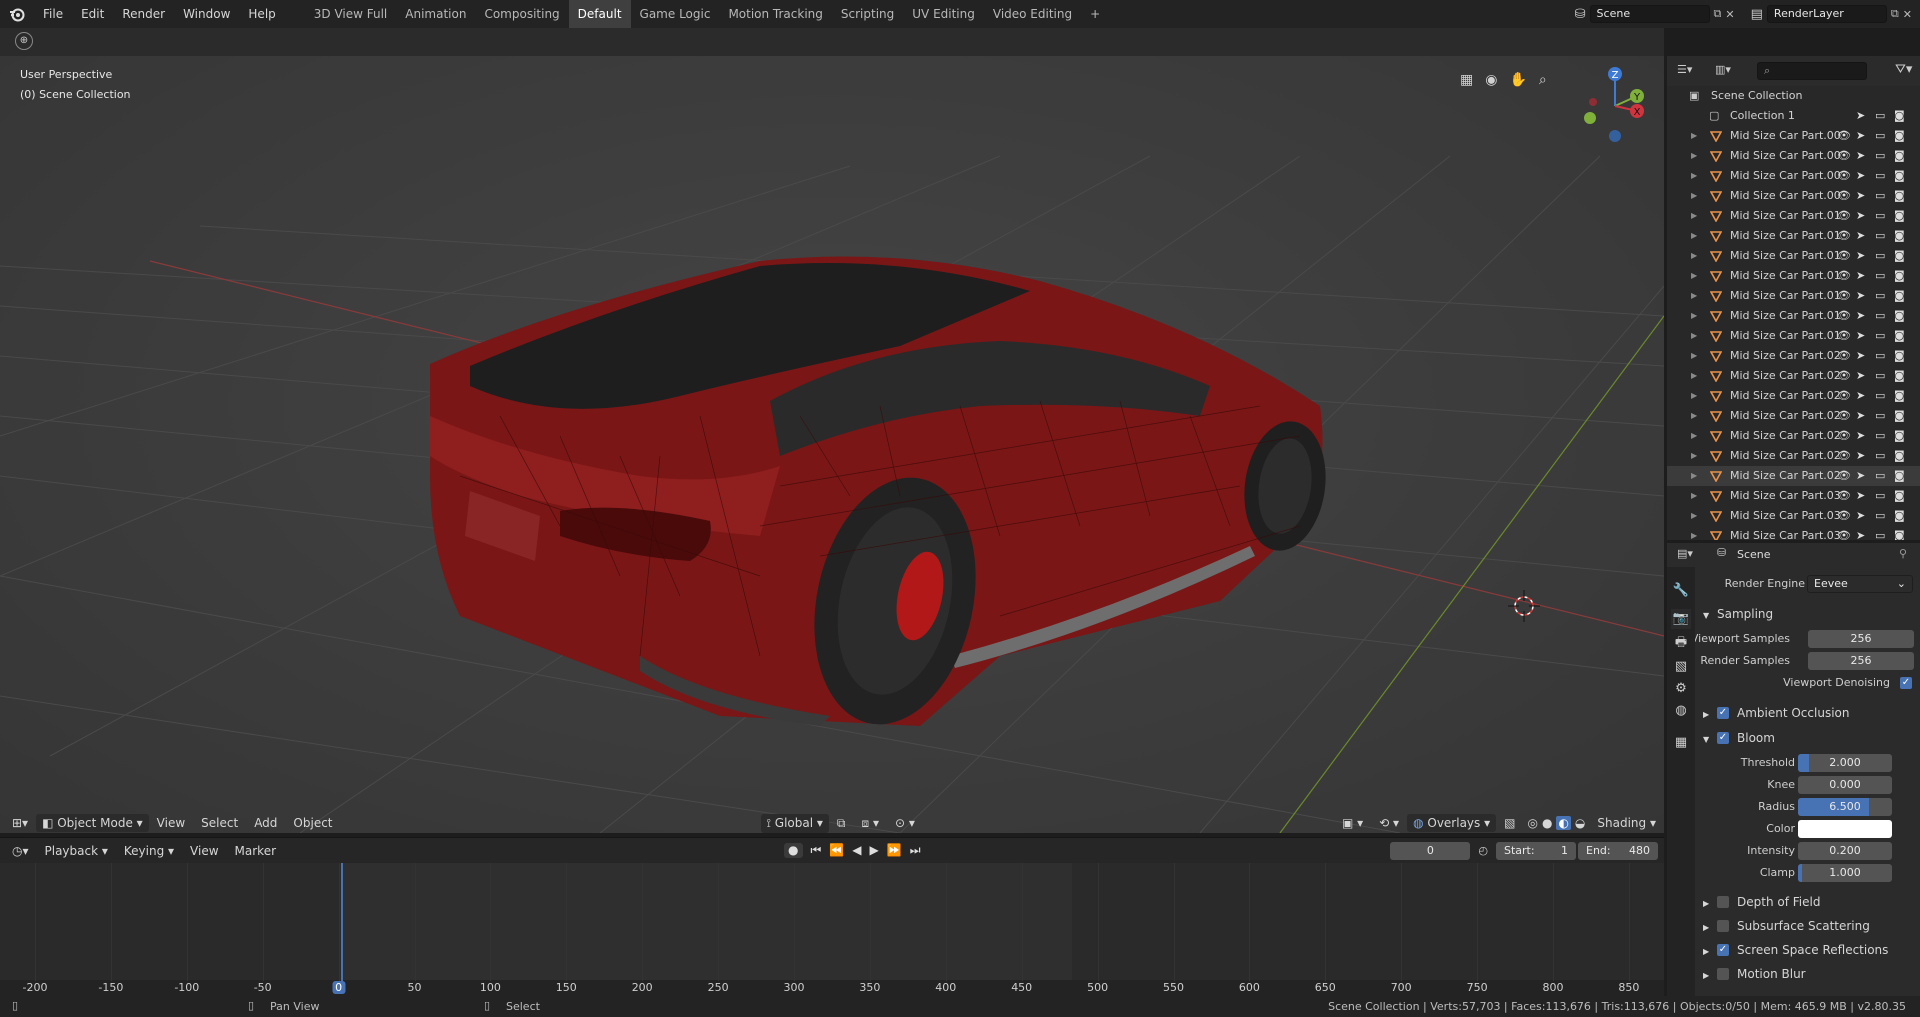  What do you see at coordinates (1649, 14) in the screenshot?
I see `scene-field: Scene` at bounding box center [1649, 14].